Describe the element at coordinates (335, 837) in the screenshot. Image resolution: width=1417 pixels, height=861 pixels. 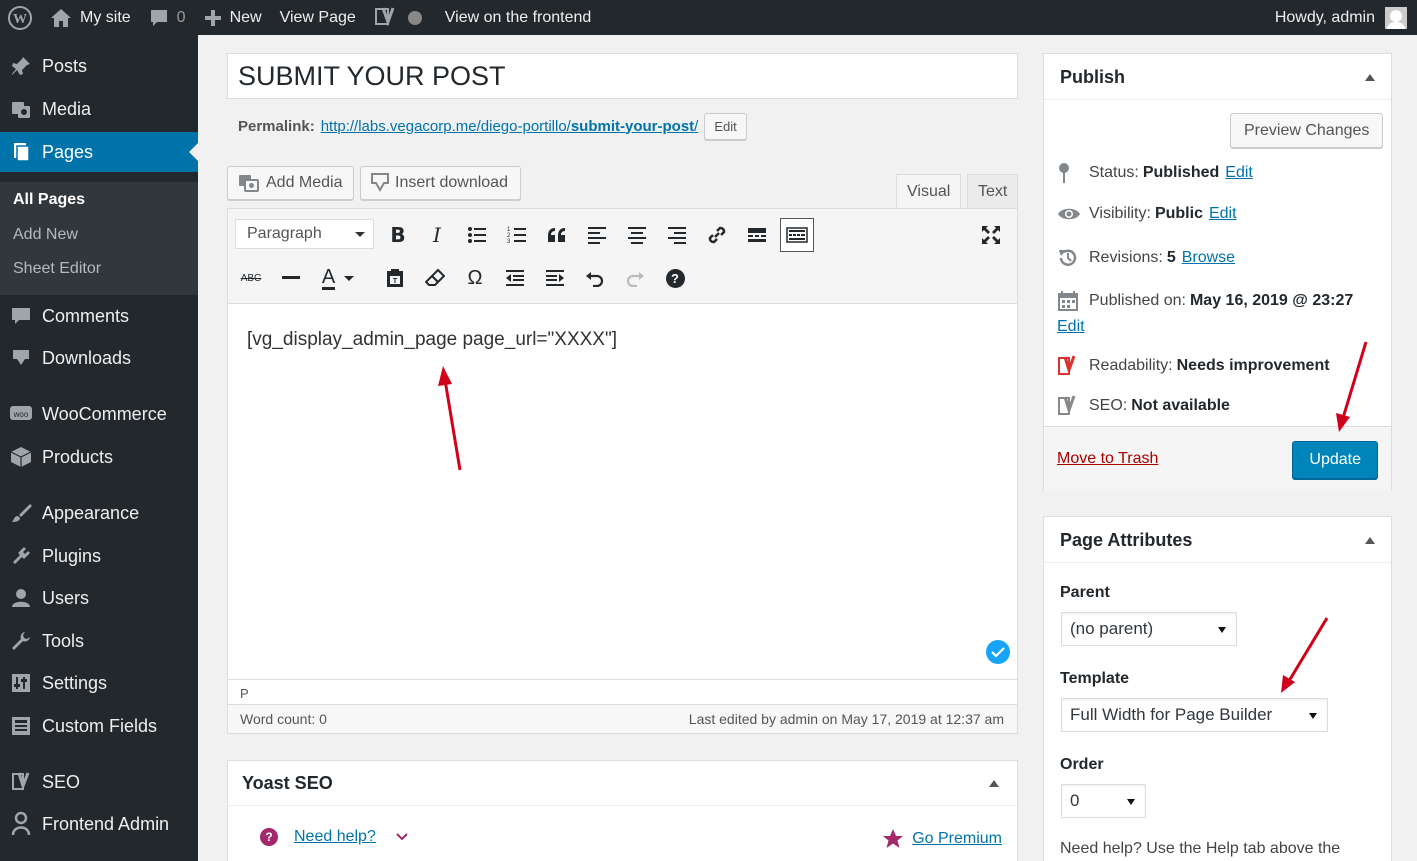
I see `need-help-link: Need help?` at that location.